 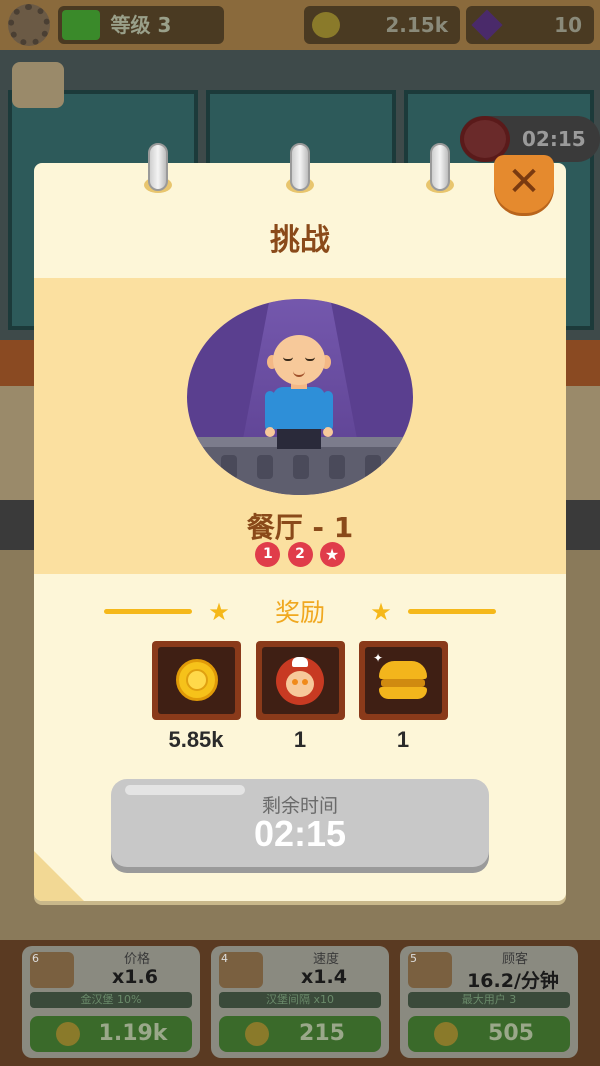 What do you see at coordinates (513, 981) in the screenshot?
I see `upgrade-value: 16.2/分钟` at bounding box center [513, 981].